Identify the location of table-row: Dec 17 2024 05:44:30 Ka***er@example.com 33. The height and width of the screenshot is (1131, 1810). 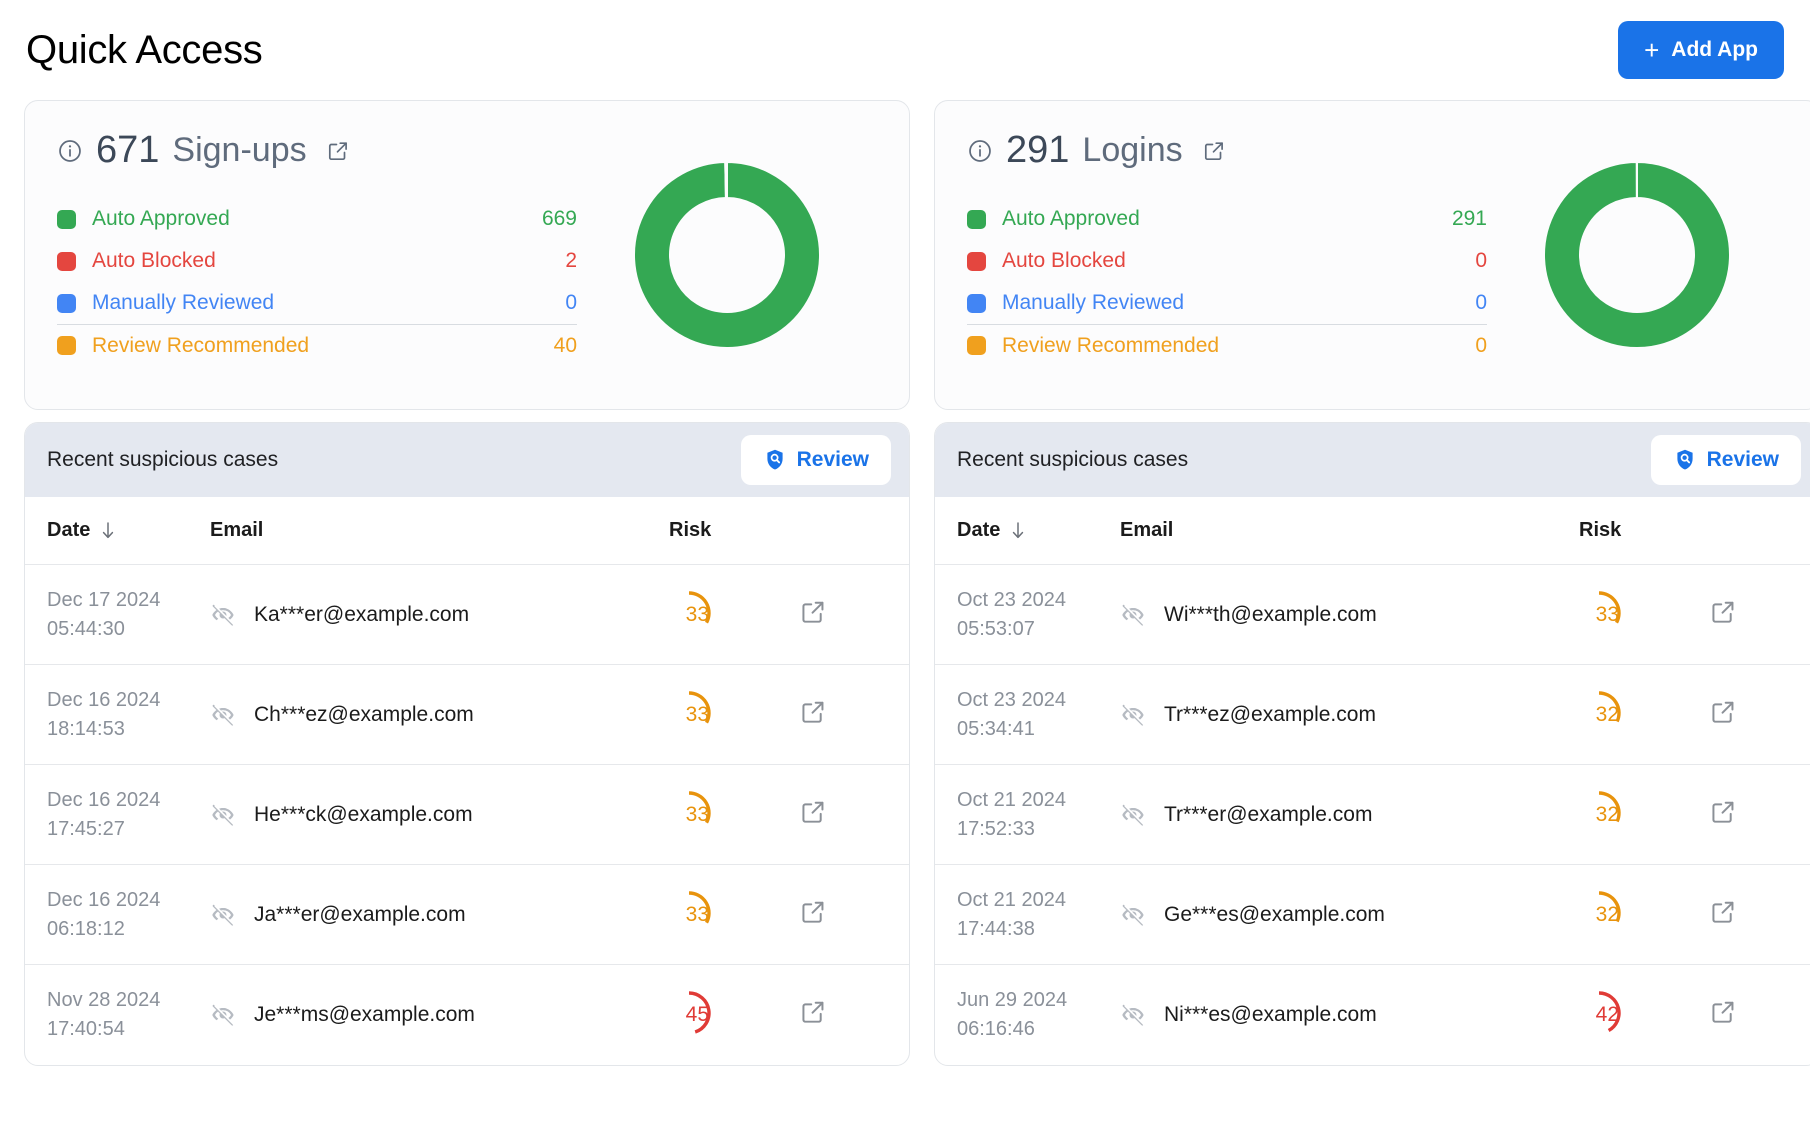
(467, 614).